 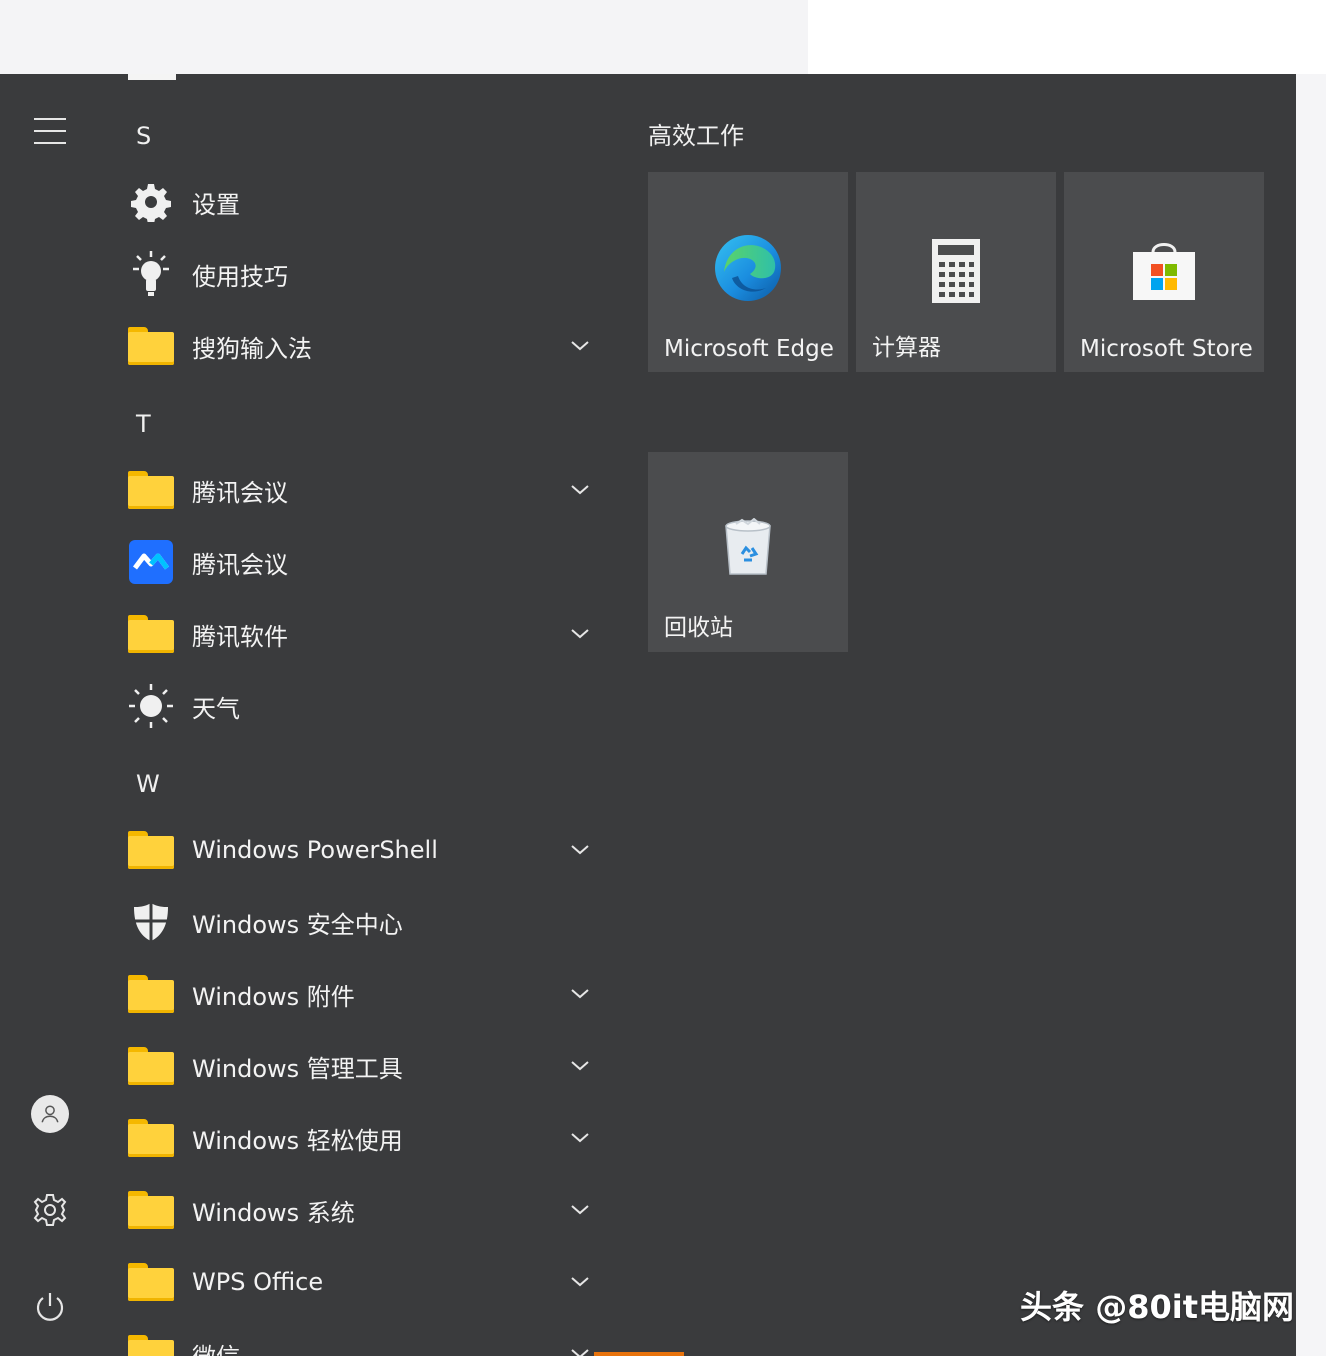 I want to click on app-tips: 使用技巧, so click(x=365, y=274).